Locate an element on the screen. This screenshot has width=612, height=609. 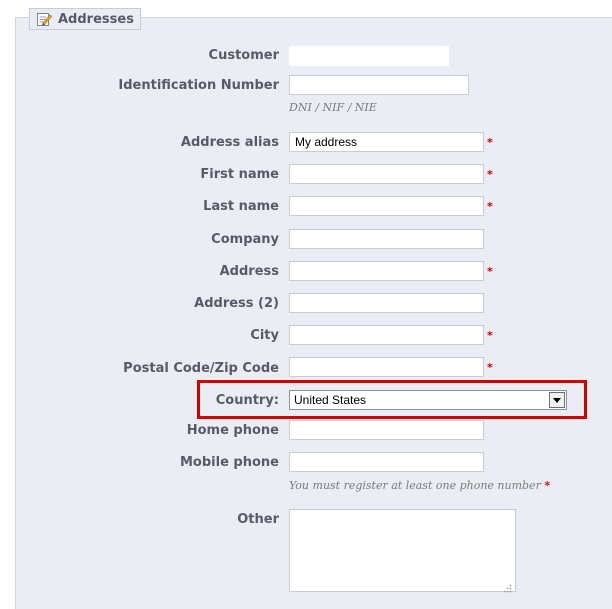
last-name-label: Last name is located at coordinates (241, 206).